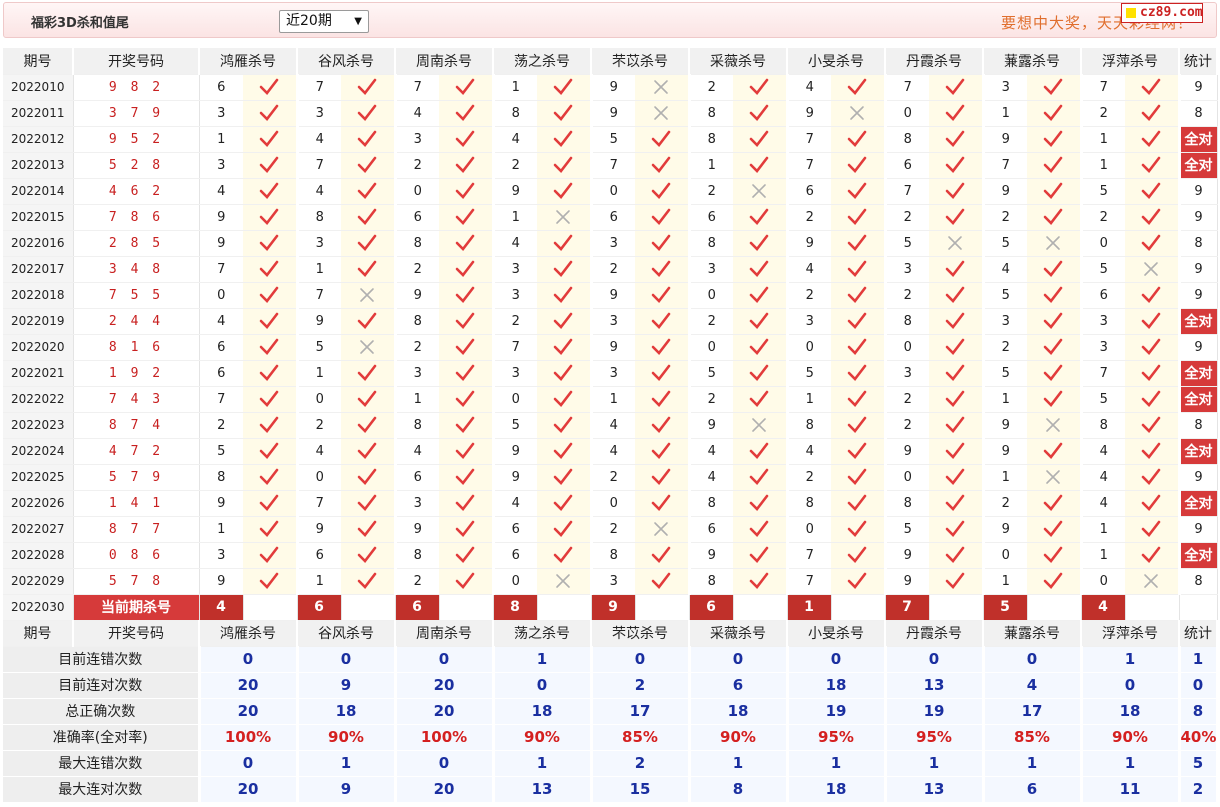 Image resolution: width=1220 pixels, height=807 pixels. I want to click on kill-number: 5, so click(1005, 295).